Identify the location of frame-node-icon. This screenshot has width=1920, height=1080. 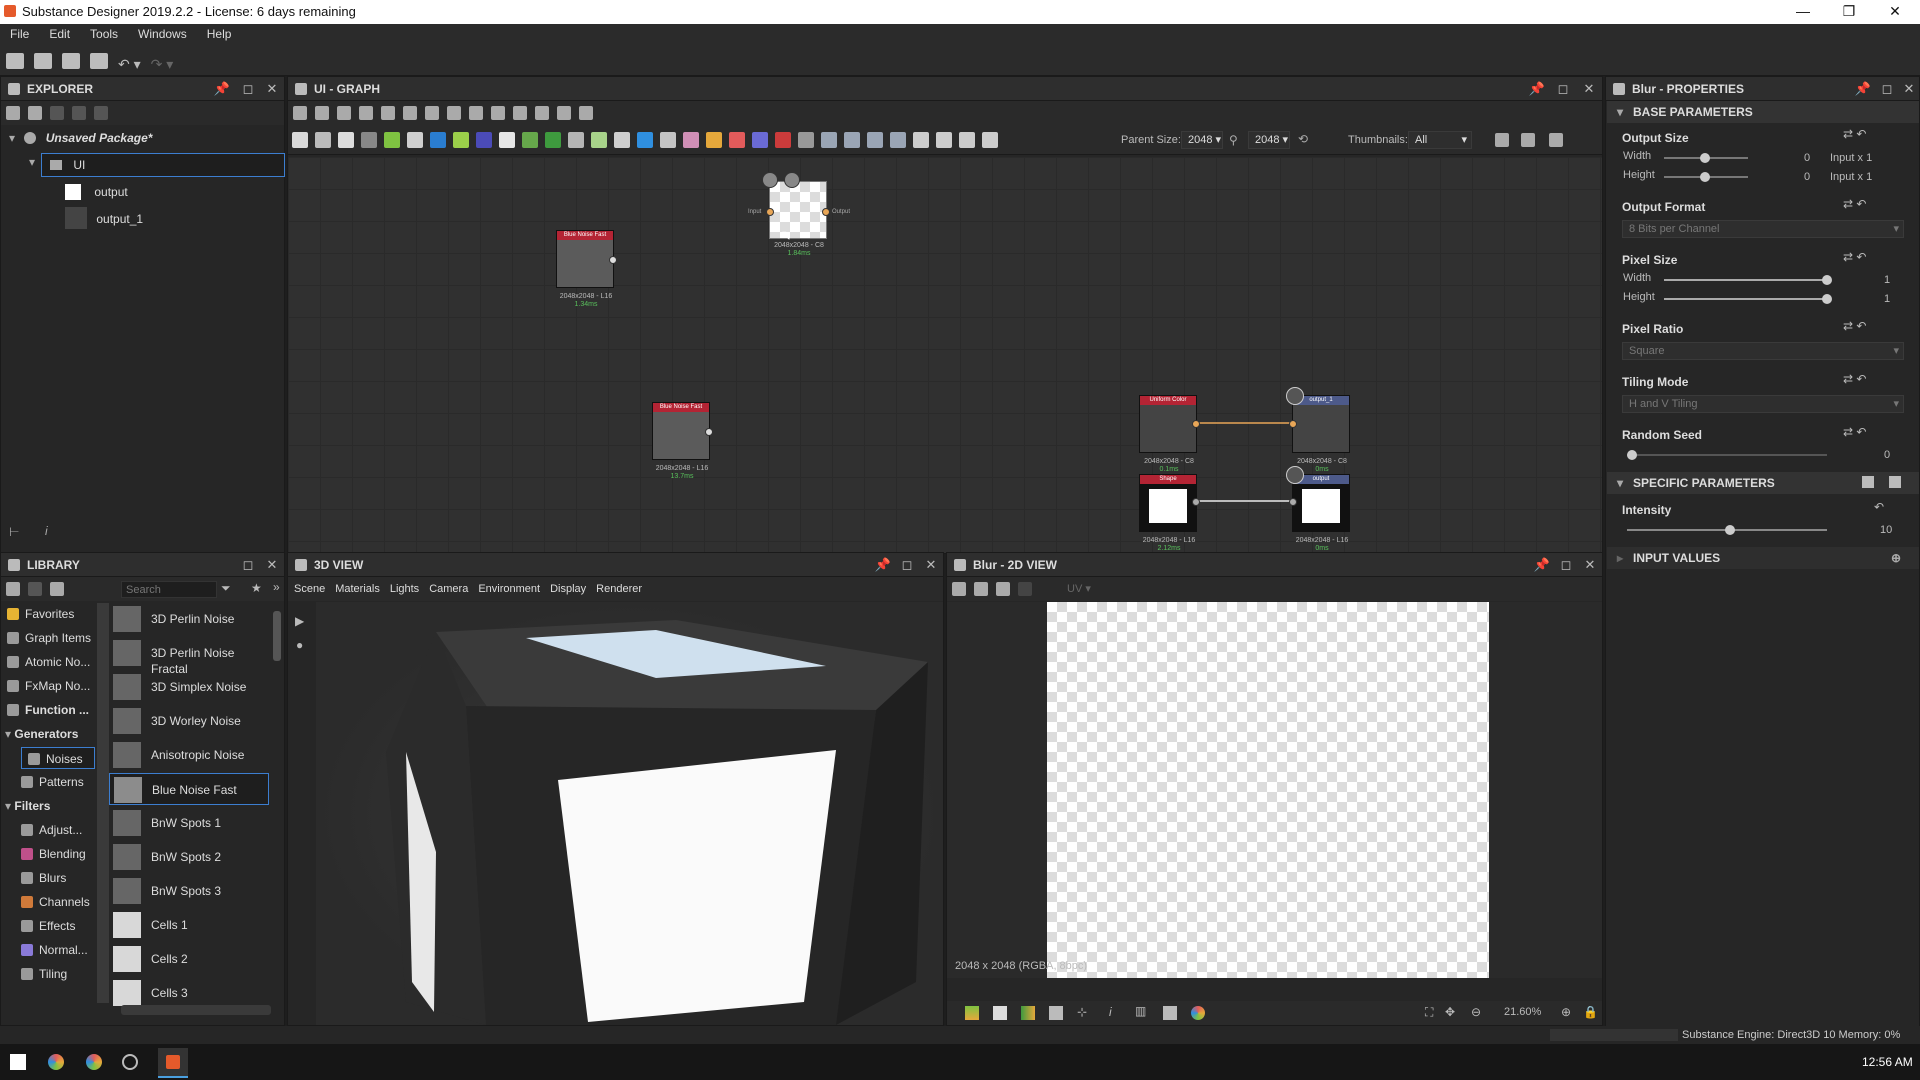
(898, 140).